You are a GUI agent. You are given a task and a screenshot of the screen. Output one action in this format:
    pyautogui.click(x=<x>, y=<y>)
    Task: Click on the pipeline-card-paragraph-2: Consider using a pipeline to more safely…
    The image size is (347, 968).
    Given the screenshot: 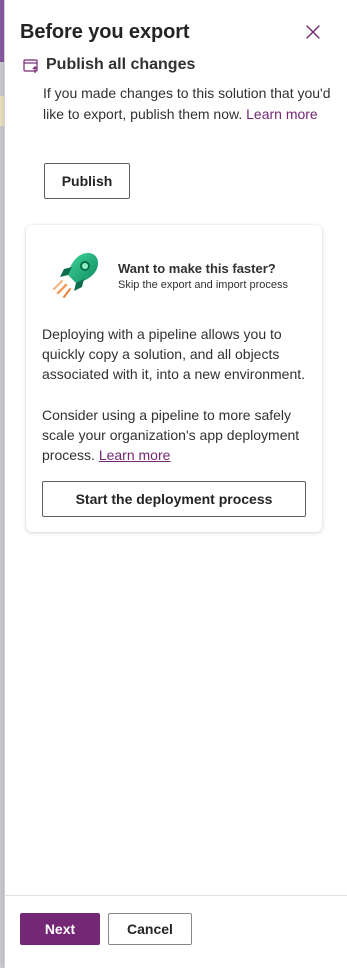 What is the action you would take?
    pyautogui.click(x=178, y=435)
    